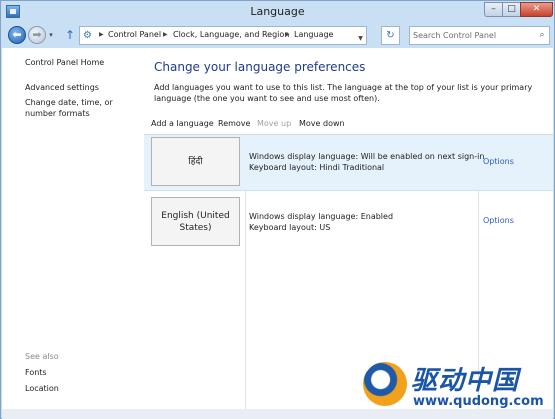 This screenshot has height=419, width=555. I want to click on control-panel-icon: ⚙, so click(87, 35).